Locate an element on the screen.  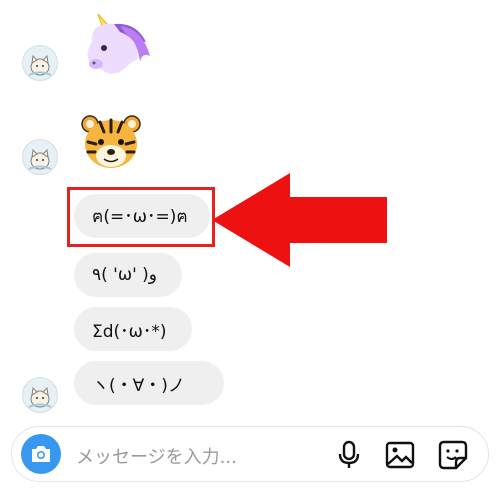
camera-button is located at coordinates (41, 454).